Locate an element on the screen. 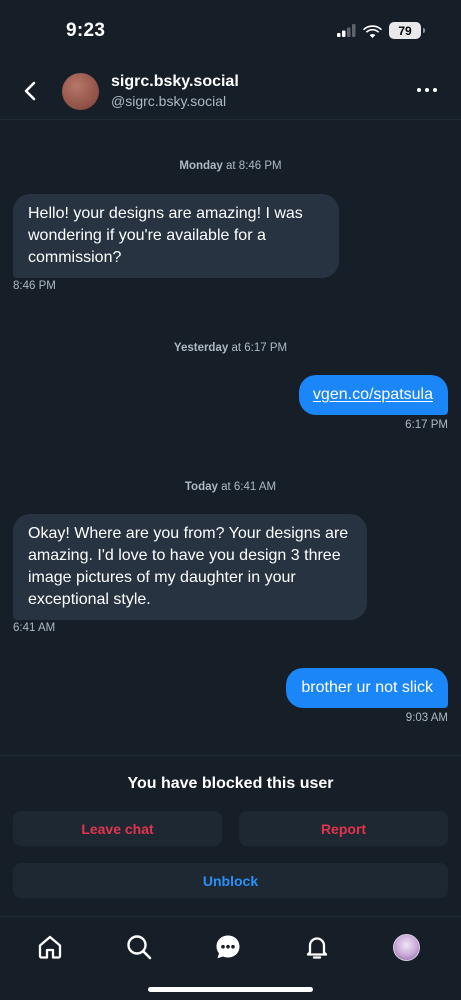  display-name: sigrc.bsky.social is located at coordinates (175, 82).